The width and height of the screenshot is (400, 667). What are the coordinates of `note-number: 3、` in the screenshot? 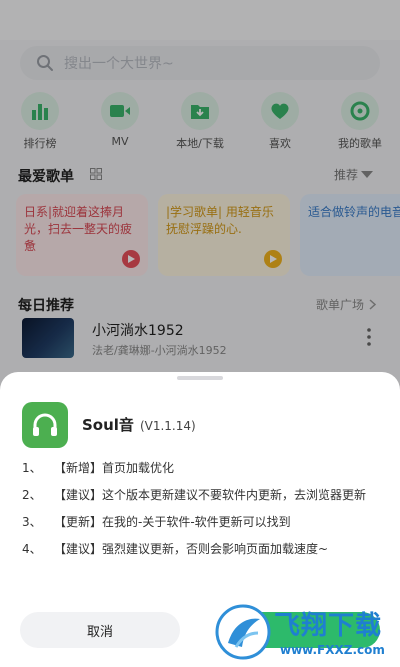 It's located at (32, 522).